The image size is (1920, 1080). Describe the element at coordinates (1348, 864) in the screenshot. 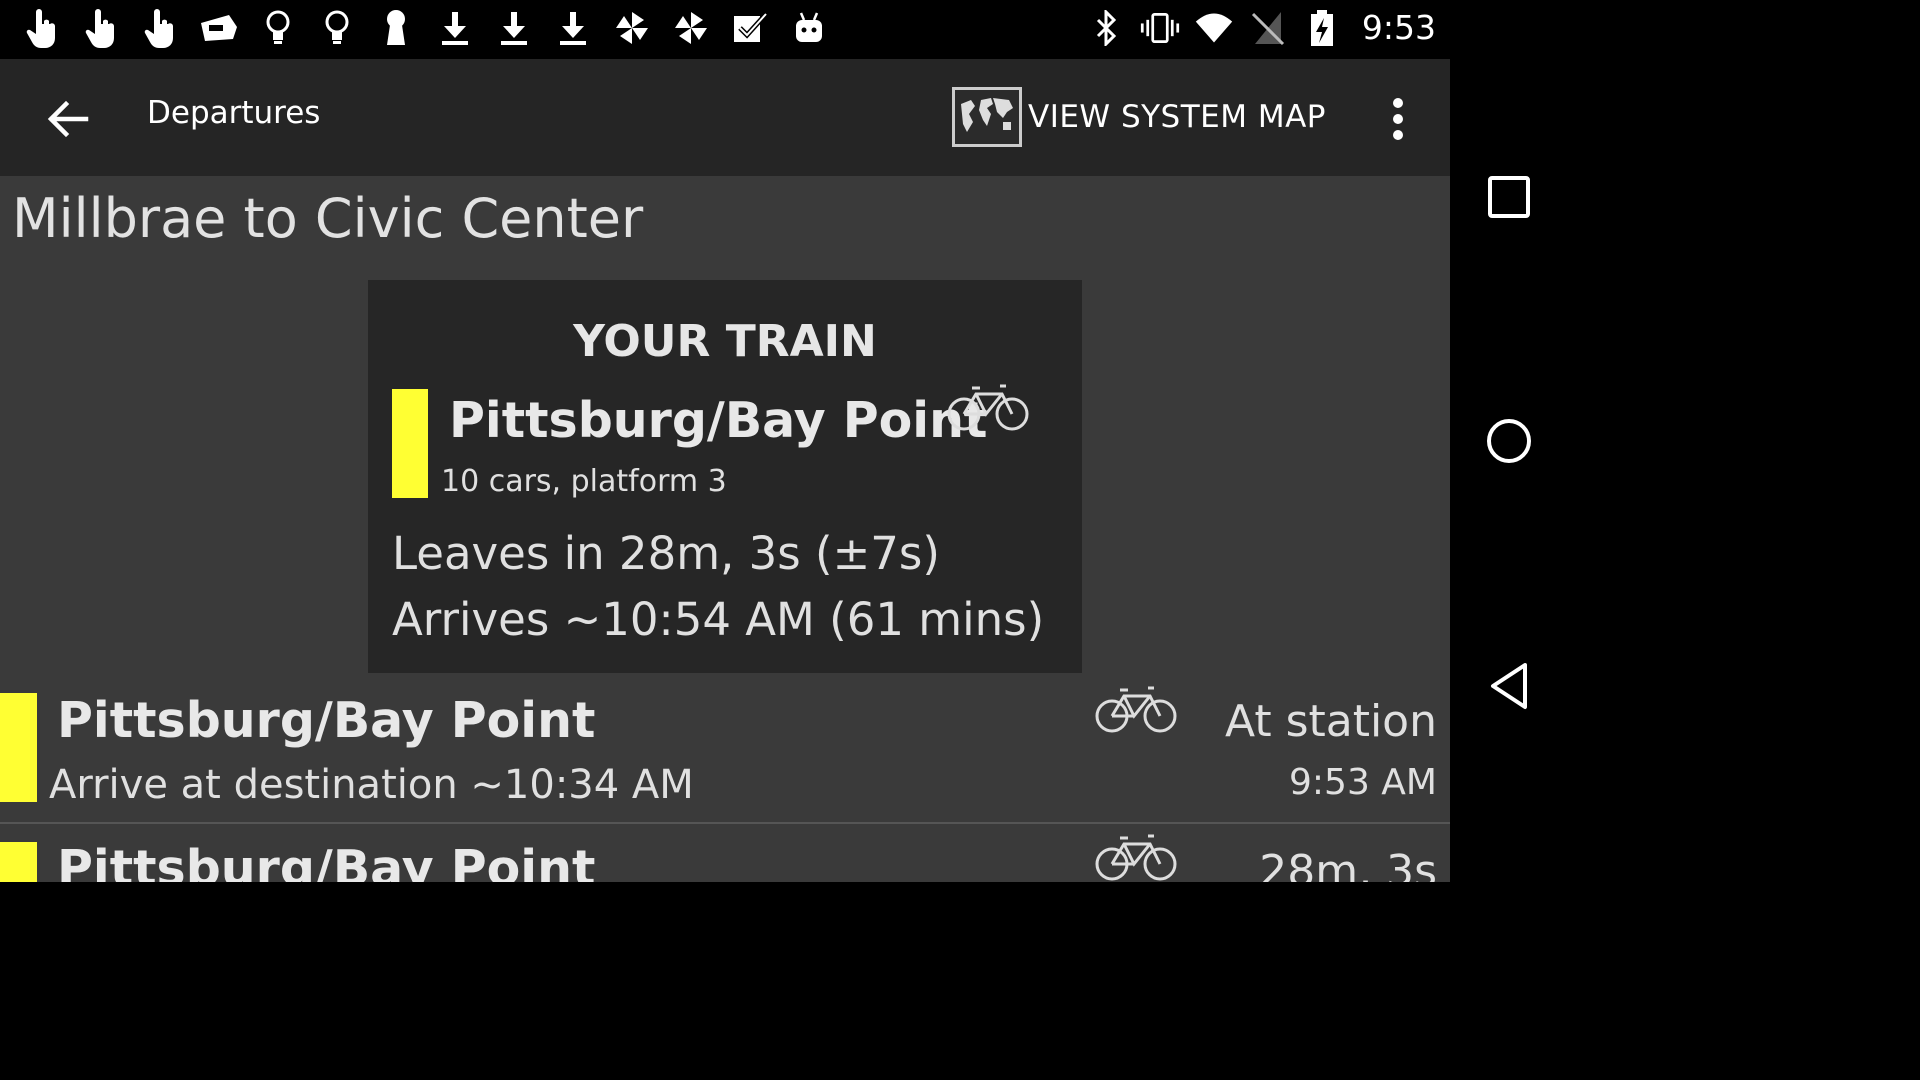

I see `departure-status: 28m, 3s` at that location.